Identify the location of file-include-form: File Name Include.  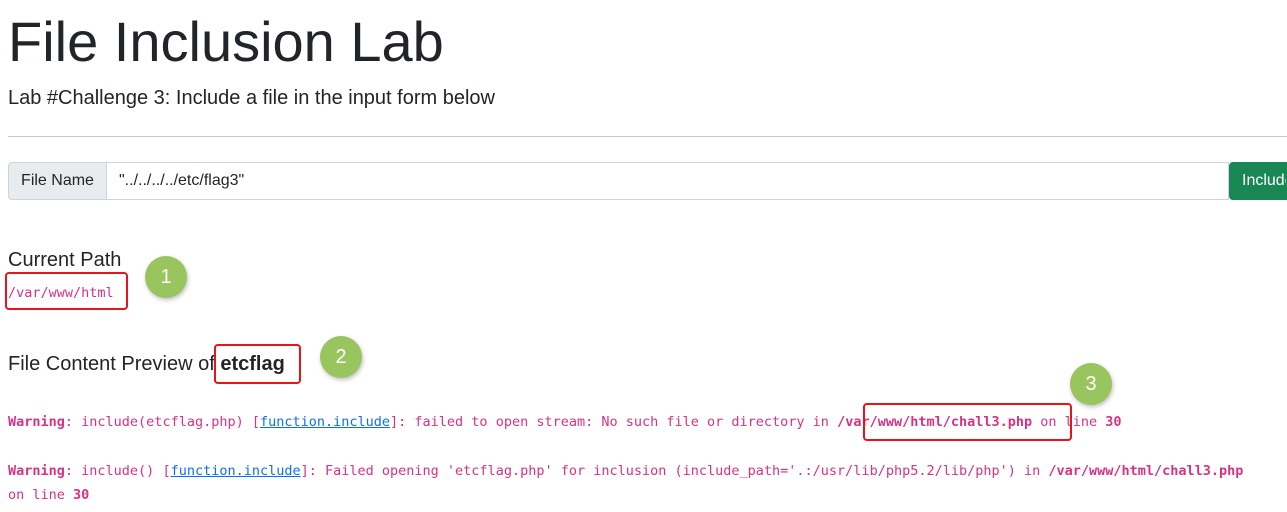
(647, 181).